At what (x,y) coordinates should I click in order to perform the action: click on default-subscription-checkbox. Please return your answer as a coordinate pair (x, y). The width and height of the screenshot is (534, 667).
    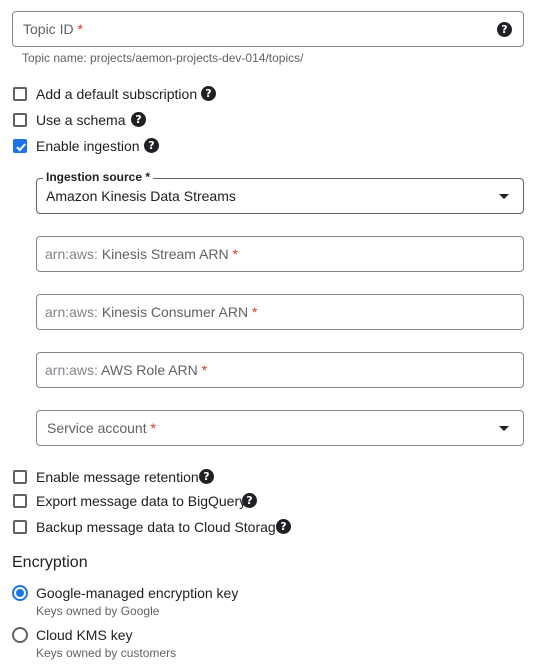
    Looking at the image, I should click on (20, 94).